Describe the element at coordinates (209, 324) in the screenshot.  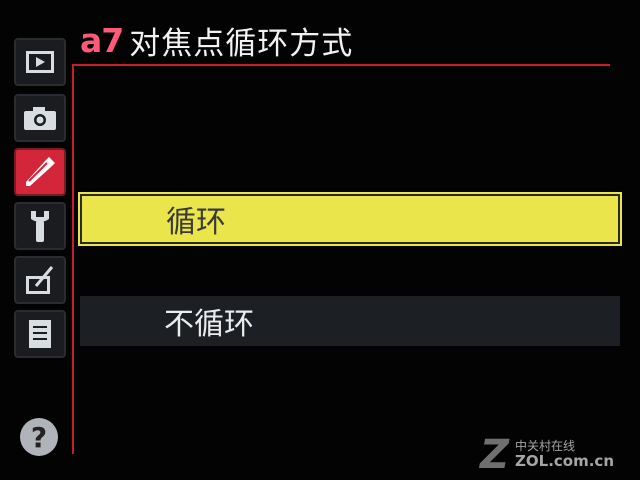
I see `option-label: 不循环` at that location.